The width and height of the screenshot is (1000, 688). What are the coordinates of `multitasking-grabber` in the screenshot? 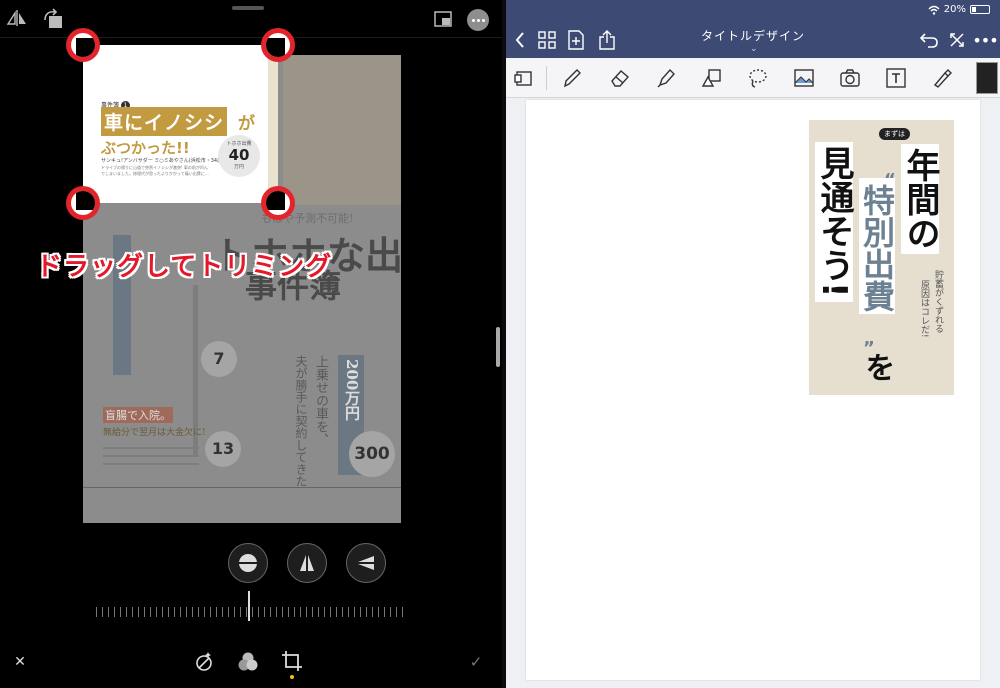 It's located at (248, 8).